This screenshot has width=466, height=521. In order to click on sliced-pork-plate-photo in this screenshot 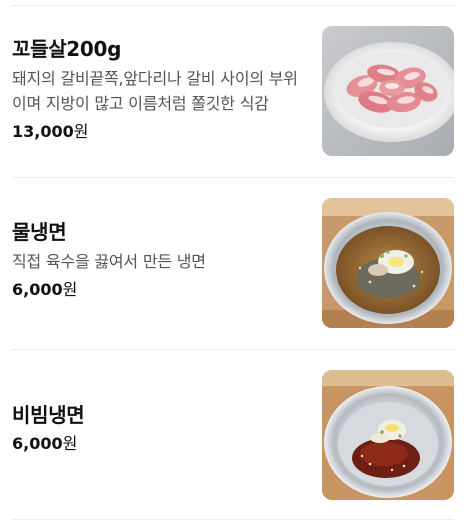, I will do `click(388, 91)`.